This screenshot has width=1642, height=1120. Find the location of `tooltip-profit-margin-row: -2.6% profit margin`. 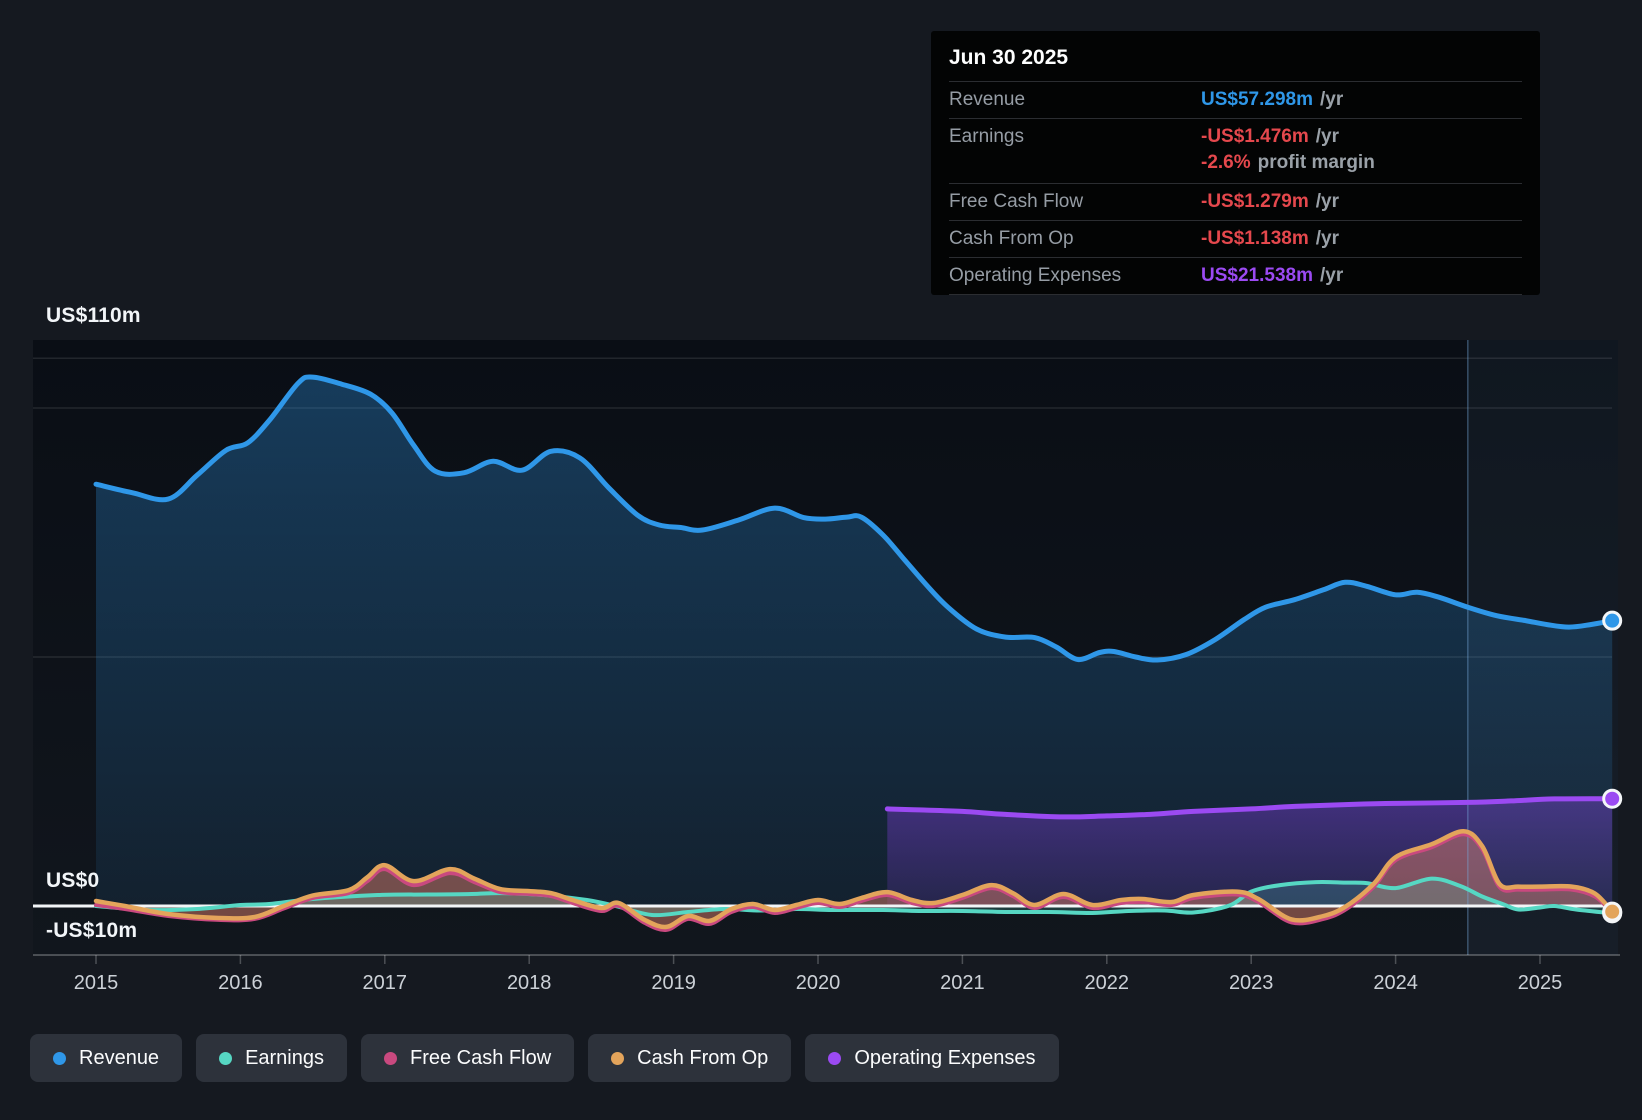

tooltip-profit-margin-row: -2.6% profit margin is located at coordinates (1235, 167).